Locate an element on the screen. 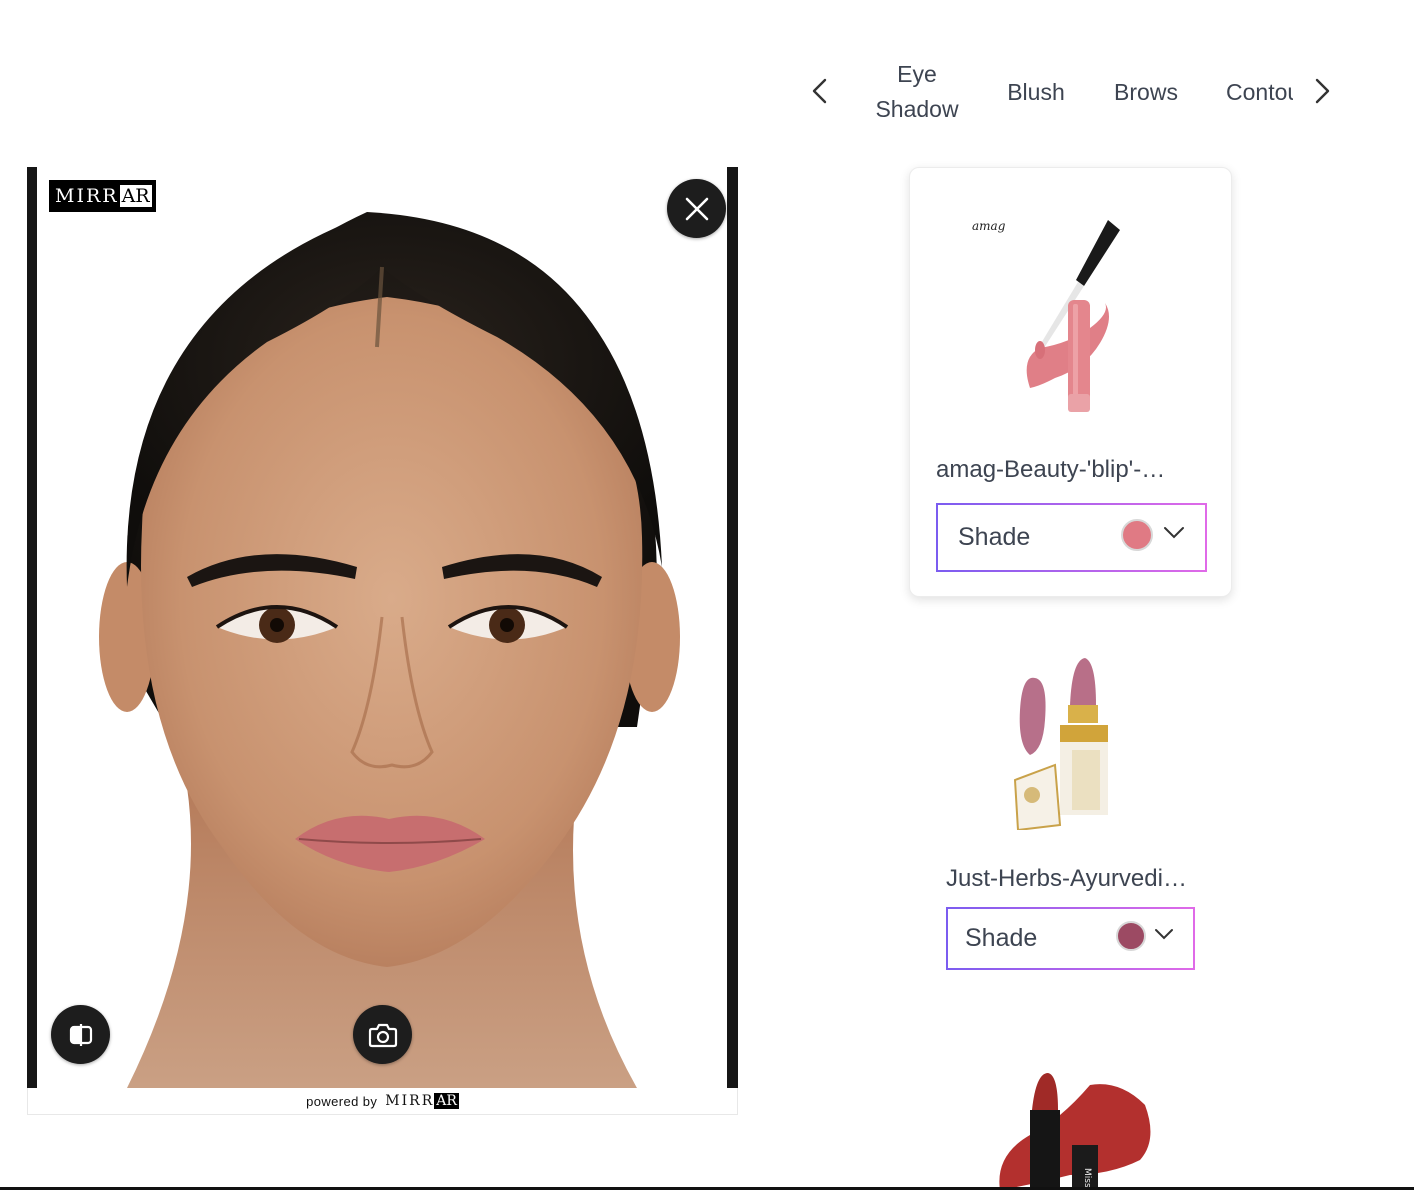 The image size is (1414, 1190). categories-prev-button is located at coordinates (820, 91).